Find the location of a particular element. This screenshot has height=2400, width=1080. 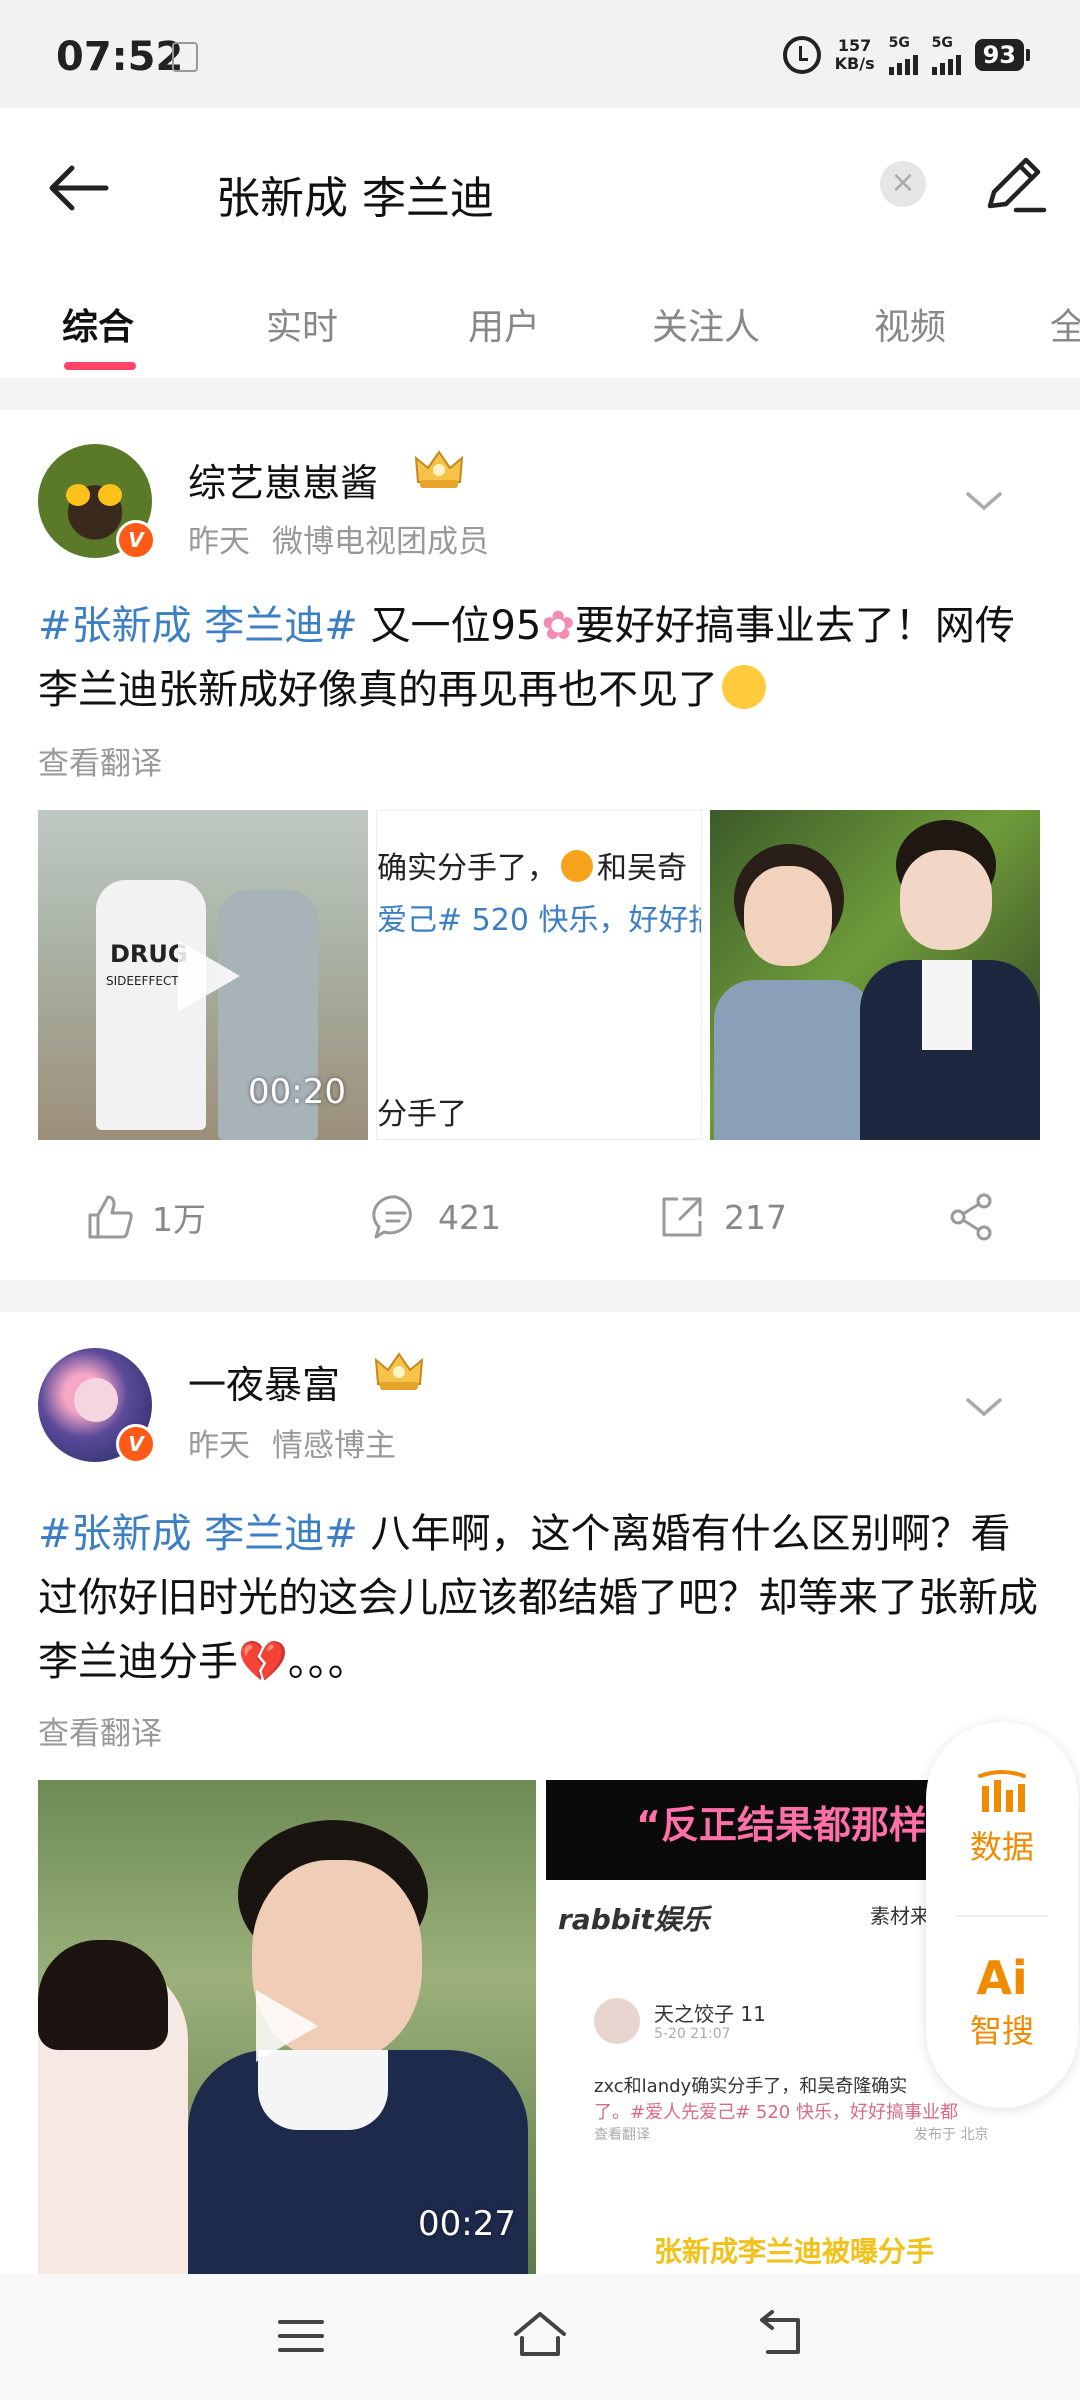

signal-icon-2: 5G is located at coordinates (946, 55).